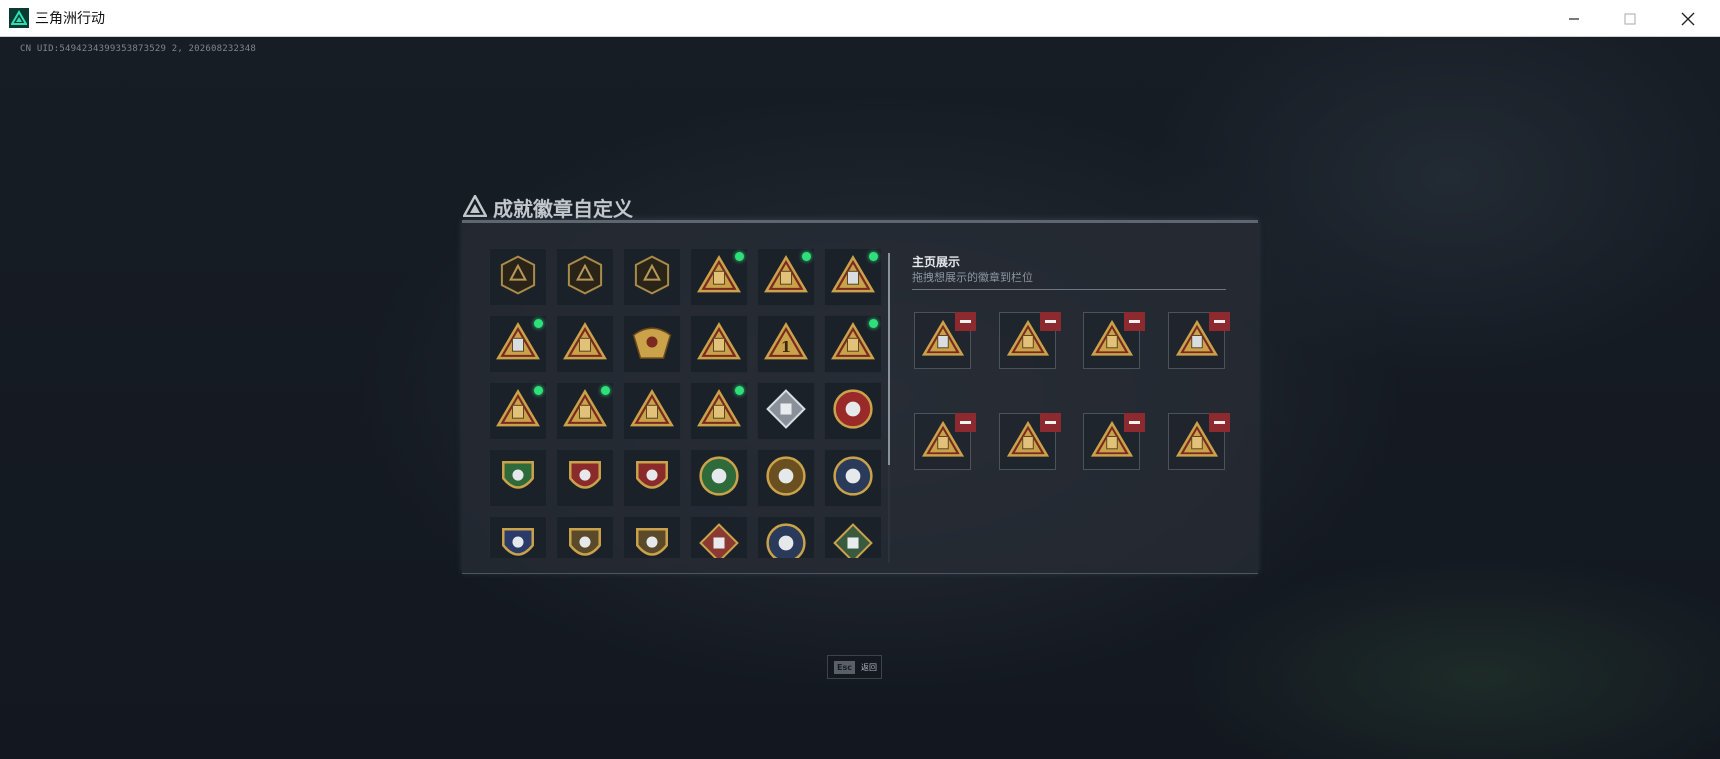 The width and height of the screenshot is (1720, 759). I want to click on maximize-button, so click(1630, 18).